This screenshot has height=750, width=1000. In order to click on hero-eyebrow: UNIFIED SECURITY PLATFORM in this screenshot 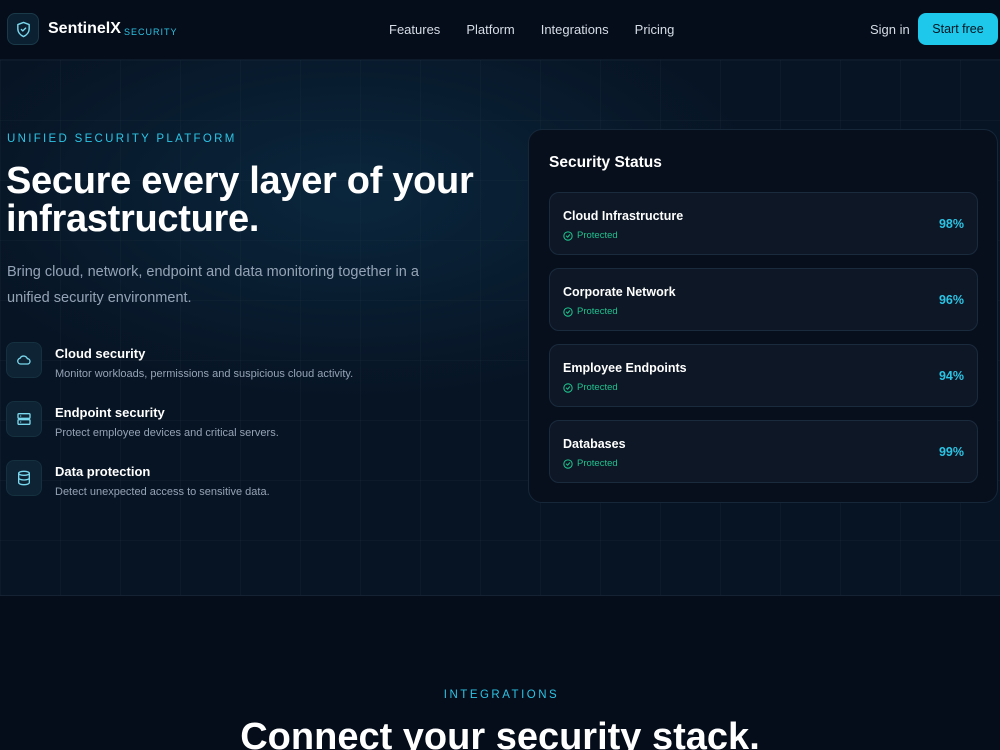, I will do `click(122, 139)`.